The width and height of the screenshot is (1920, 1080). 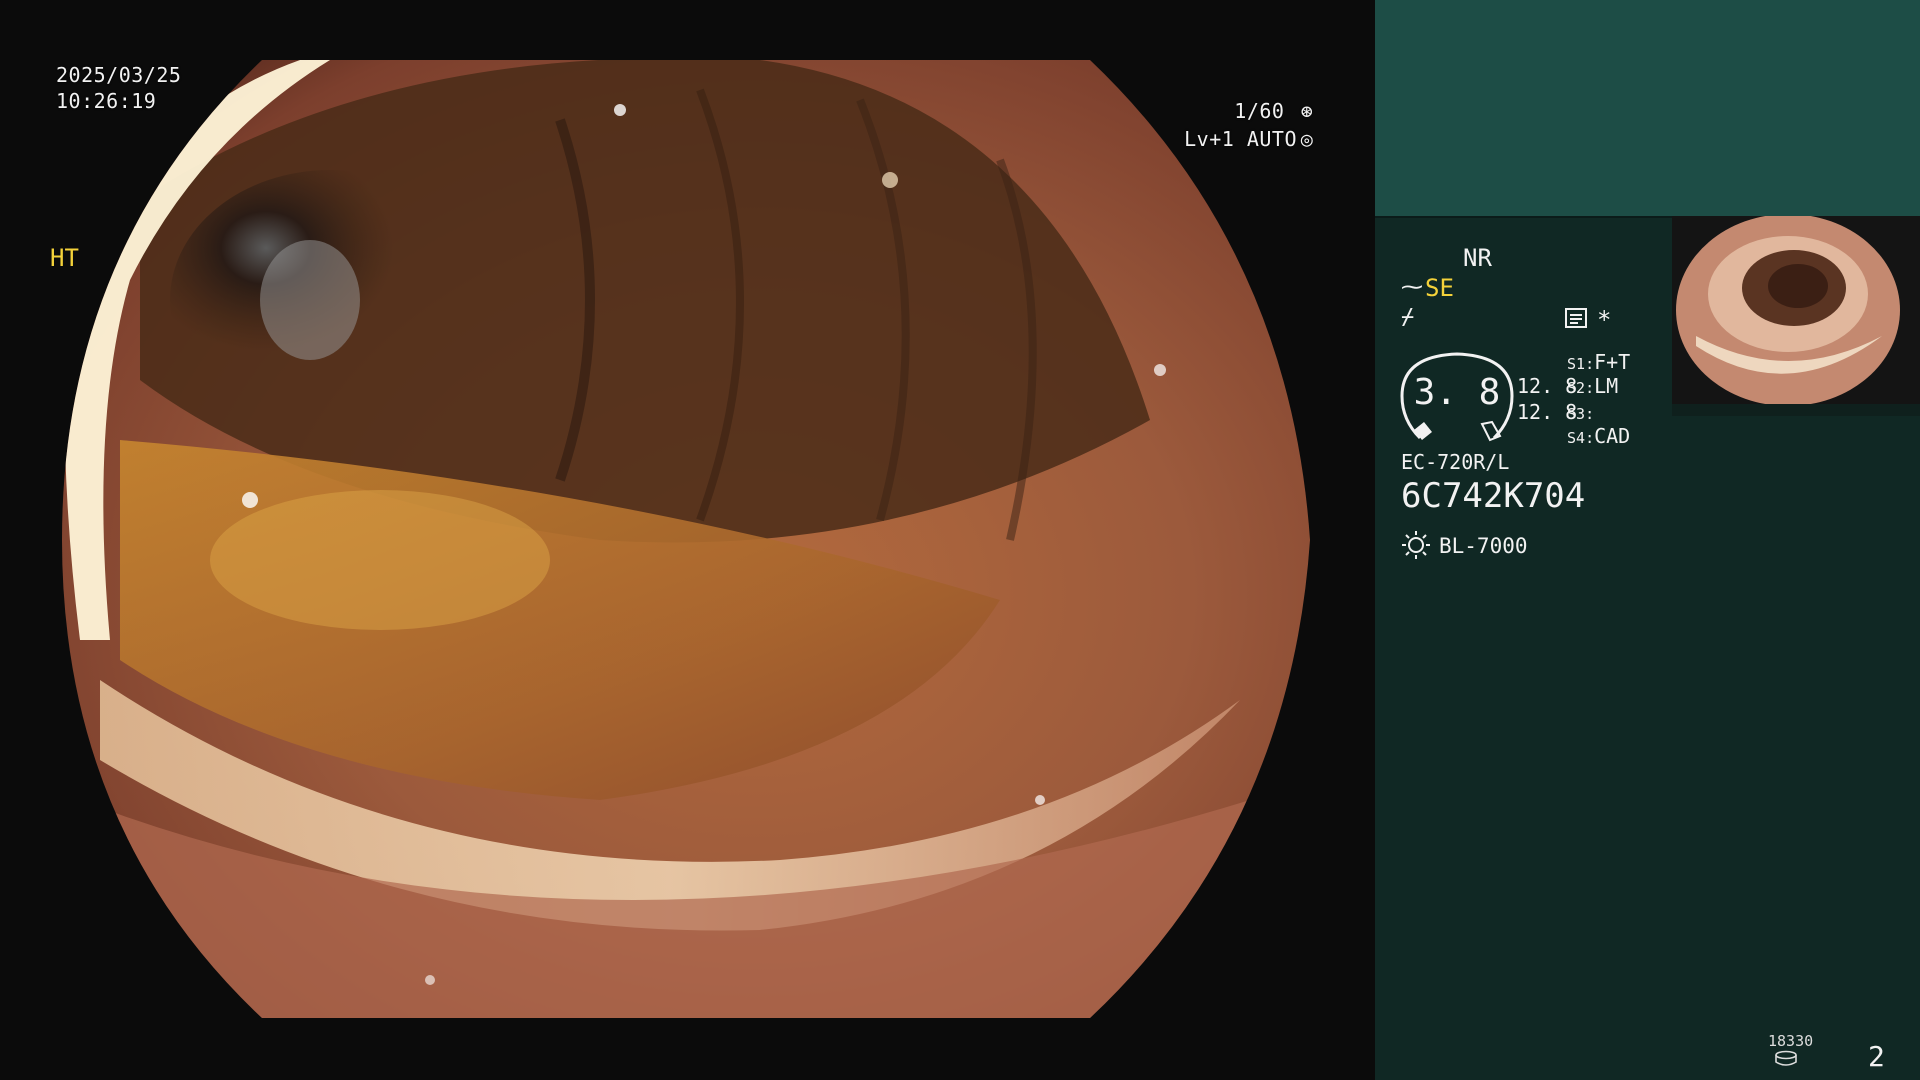 What do you see at coordinates (1876, 1056) in the screenshot?
I see `page-index: 2` at bounding box center [1876, 1056].